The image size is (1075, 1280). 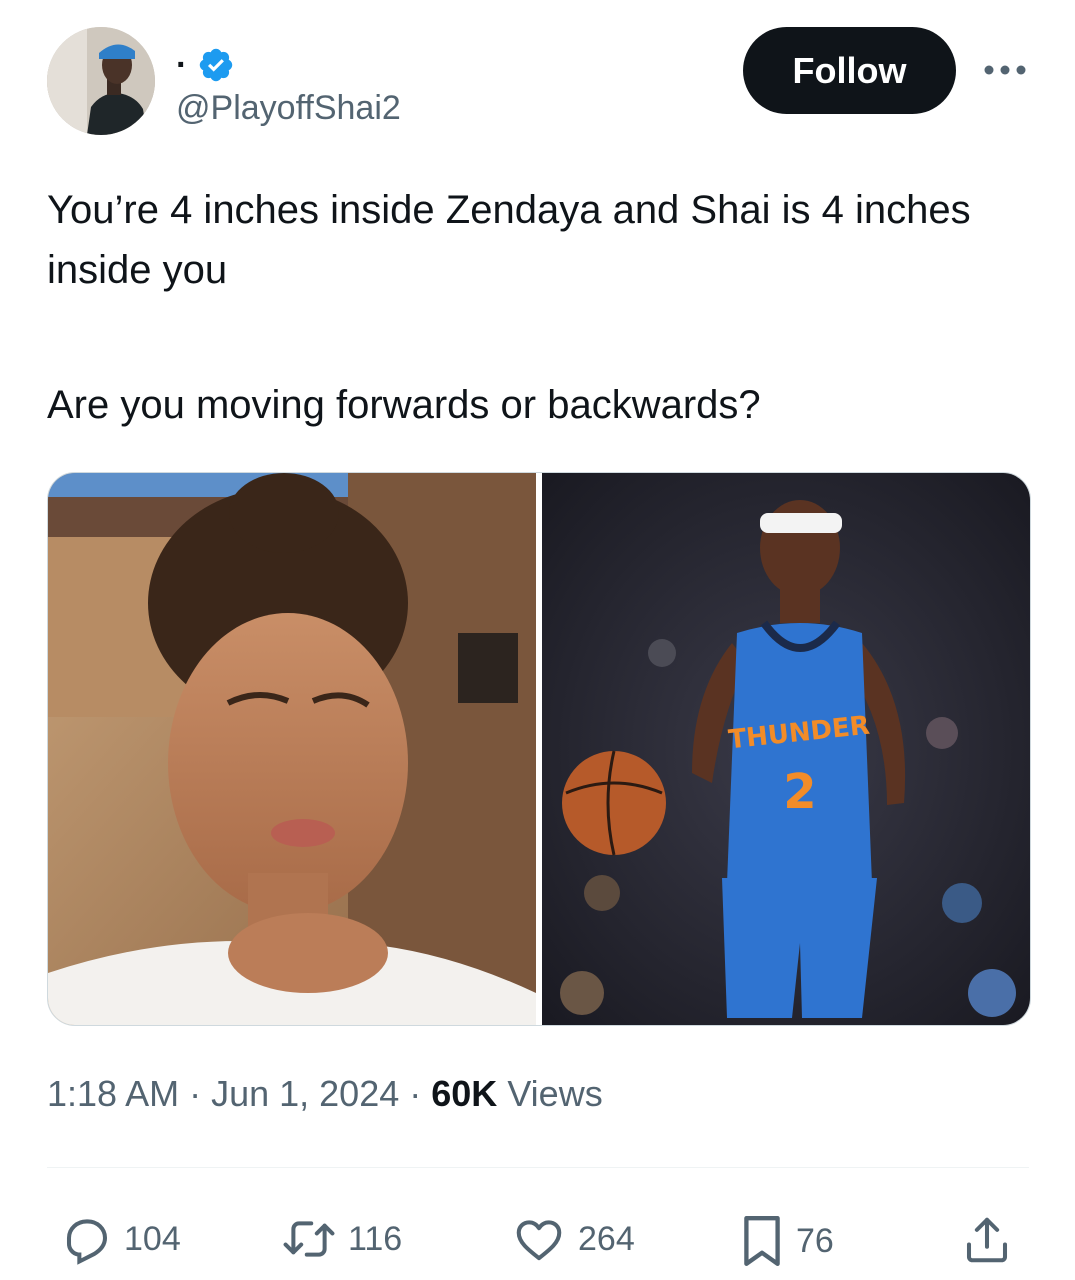 What do you see at coordinates (786, 1241) in the screenshot?
I see `bookmark-button: 76` at bounding box center [786, 1241].